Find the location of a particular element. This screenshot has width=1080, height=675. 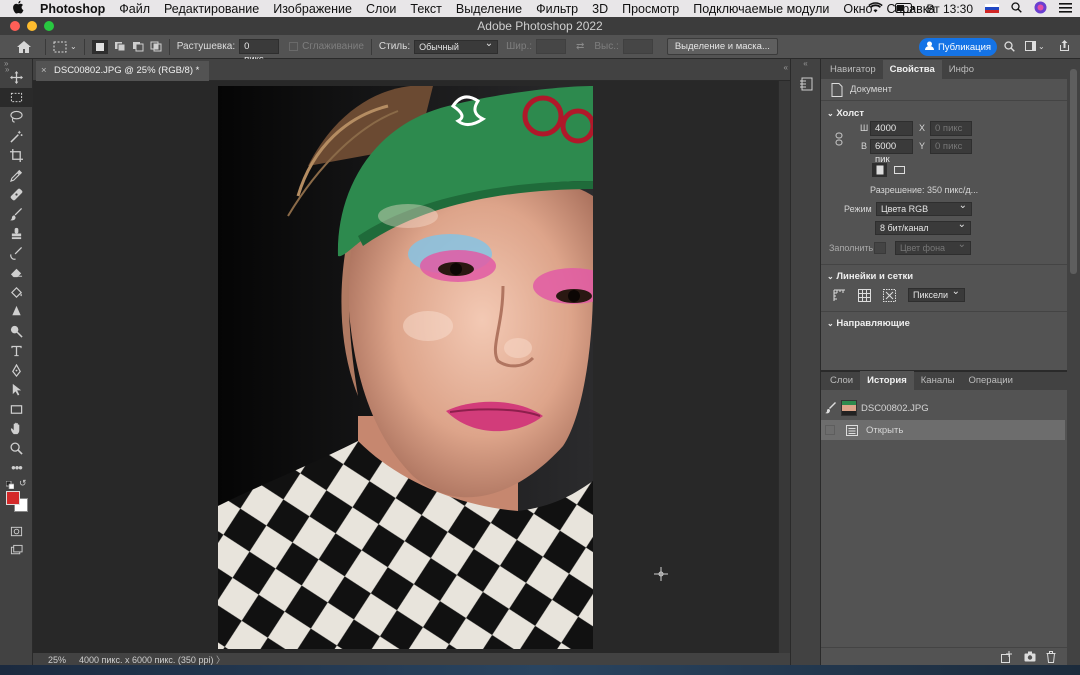

battery-icon is located at coordinates (904, 9).